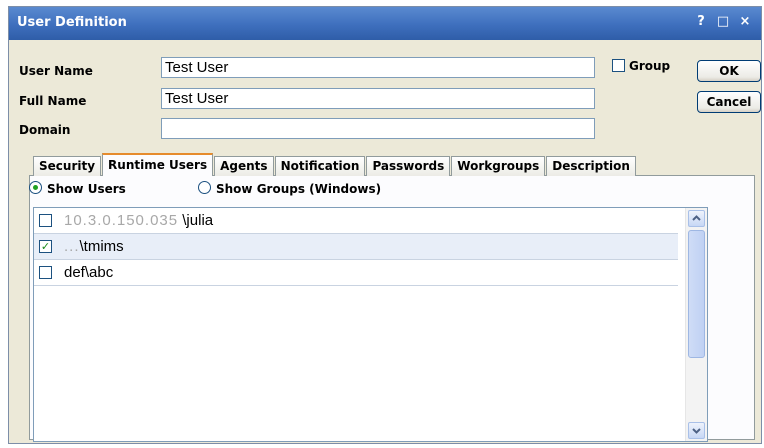 The image size is (764, 448). What do you see at coordinates (696, 430) in the screenshot?
I see `scroll-down-arrow-icon` at bounding box center [696, 430].